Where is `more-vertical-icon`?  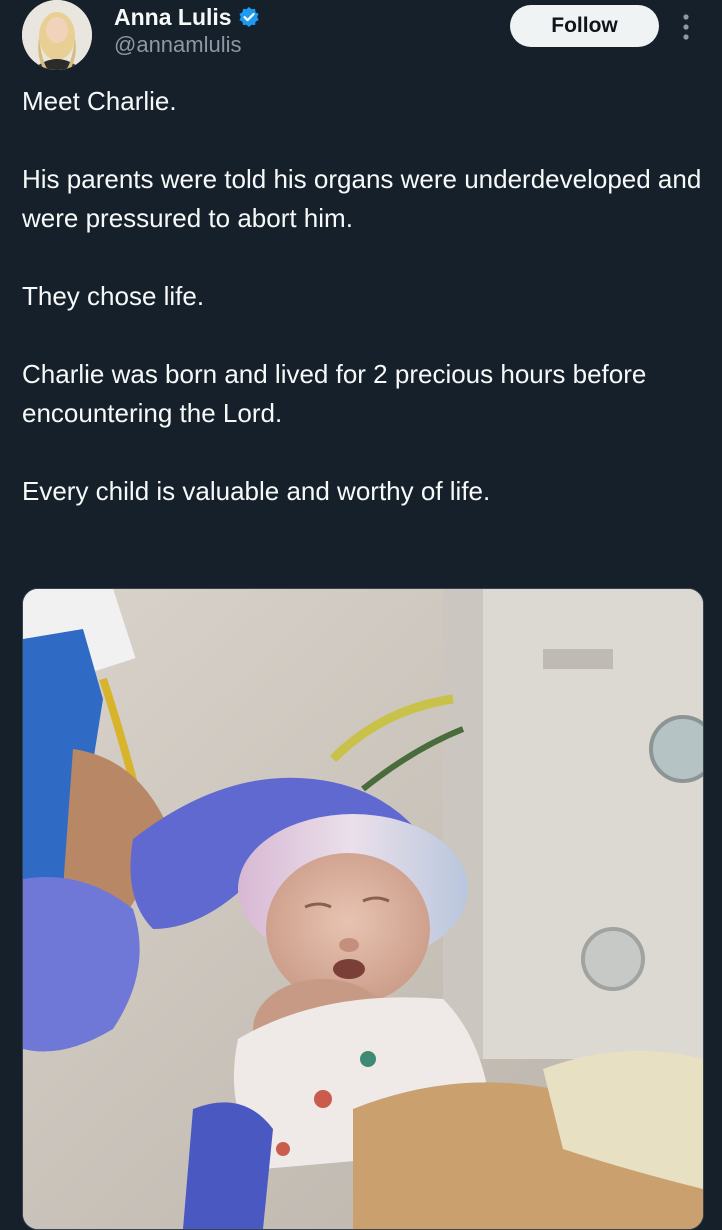
more-vertical-icon is located at coordinates (686, 27).